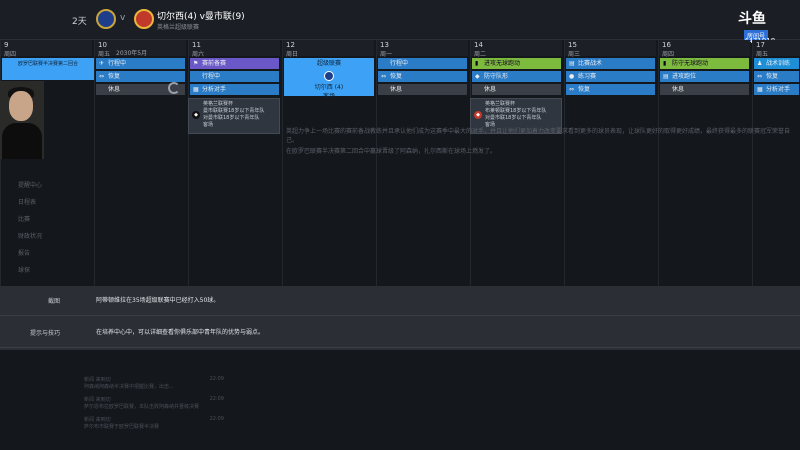 This screenshot has height=450, width=800. Describe the element at coordinates (610, 76) in the screenshot. I see `activity-practice-match: ● 练习赛` at that location.